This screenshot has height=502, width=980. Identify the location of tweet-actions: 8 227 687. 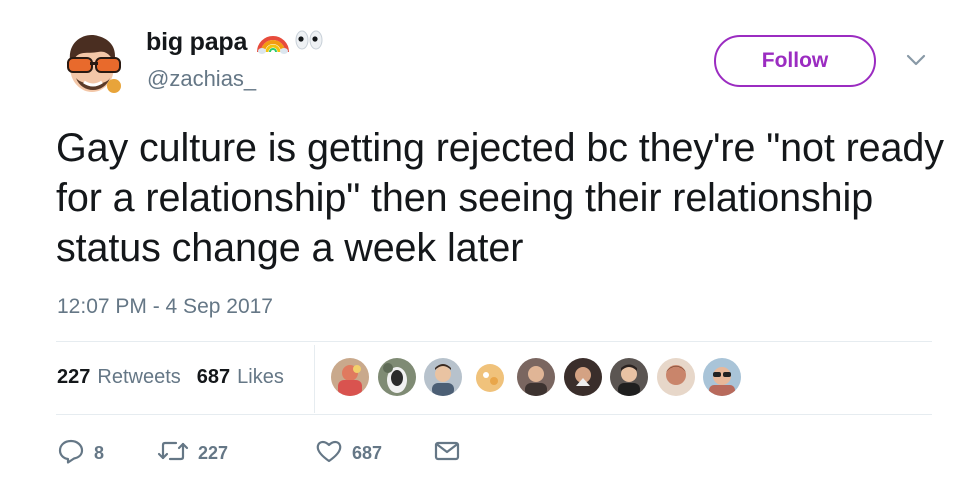
(259, 453).